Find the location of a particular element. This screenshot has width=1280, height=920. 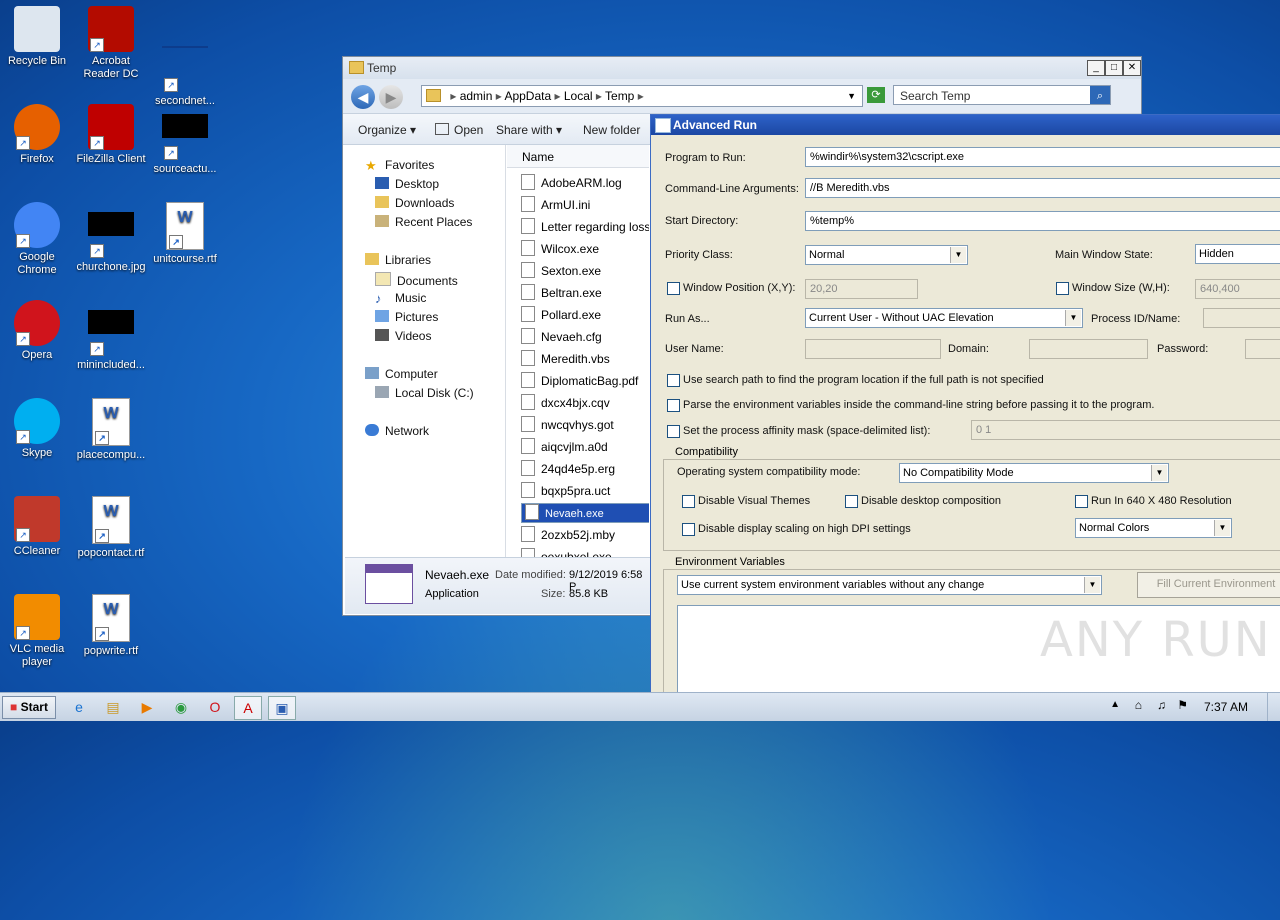

window-position-input: 20,20 is located at coordinates (861, 289).